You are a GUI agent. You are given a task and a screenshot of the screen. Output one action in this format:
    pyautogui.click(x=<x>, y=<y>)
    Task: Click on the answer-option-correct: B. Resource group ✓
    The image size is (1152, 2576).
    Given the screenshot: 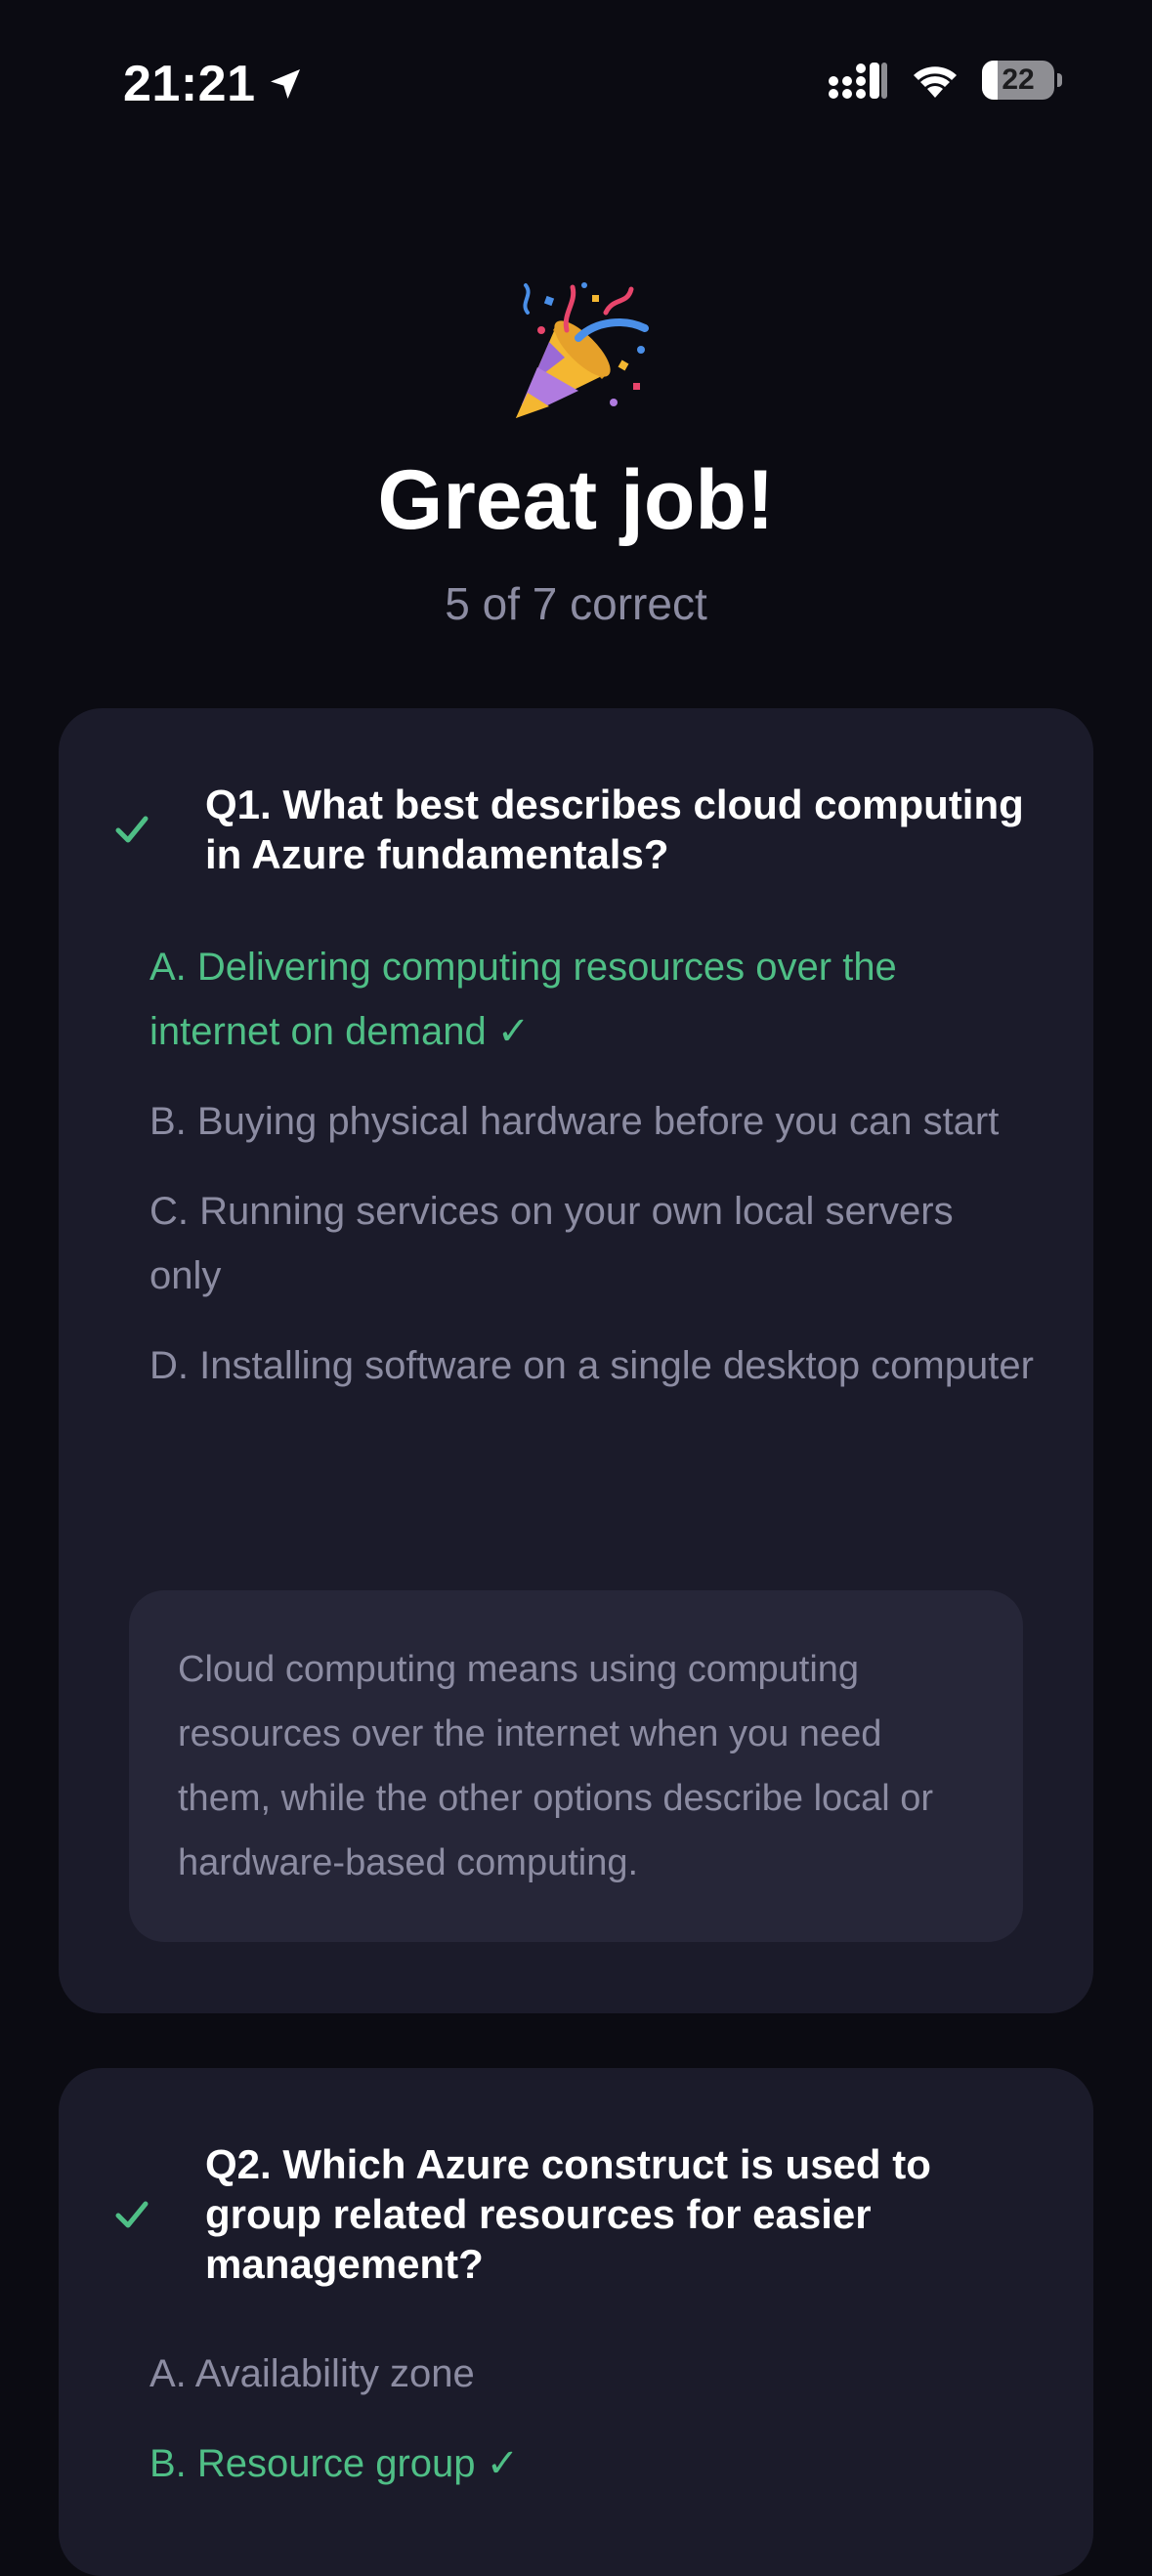 What is the action you would take?
    pyautogui.click(x=334, y=2463)
    